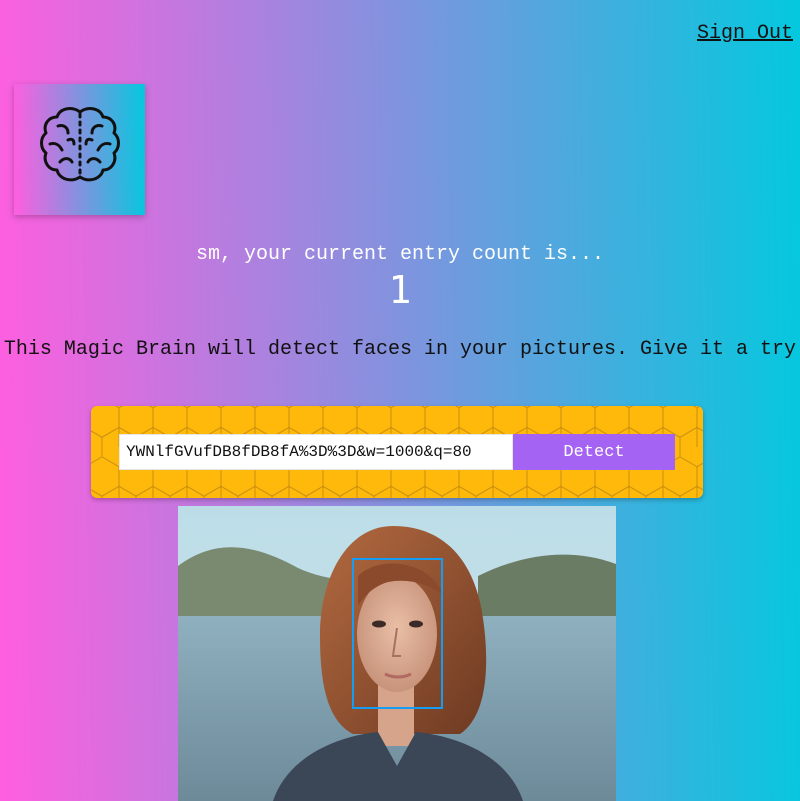 The height and width of the screenshot is (801, 800). I want to click on logo-card, so click(79, 149).